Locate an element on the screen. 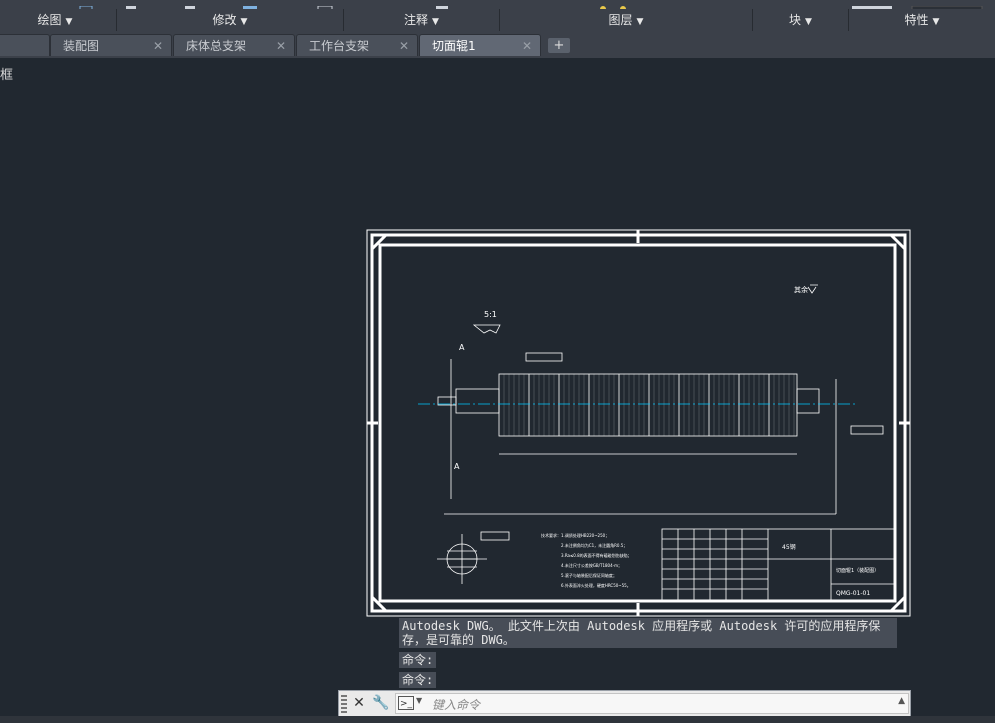  tab-workbench-frame: 工作台支架 ✕ is located at coordinates (357, 45).